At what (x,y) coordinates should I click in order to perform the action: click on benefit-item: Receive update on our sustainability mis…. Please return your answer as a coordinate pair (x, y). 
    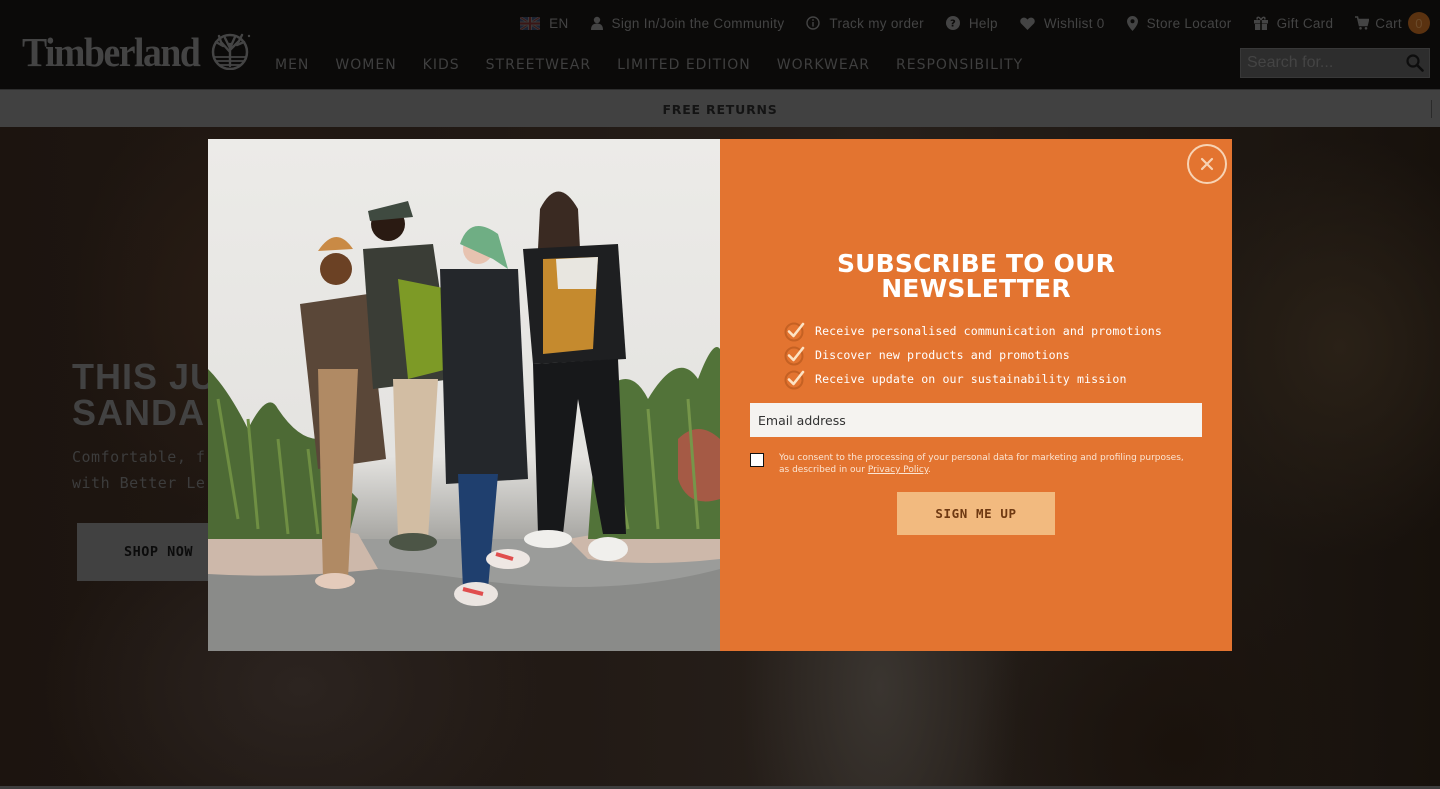
    Looking at the image, I should click on (973, 379).